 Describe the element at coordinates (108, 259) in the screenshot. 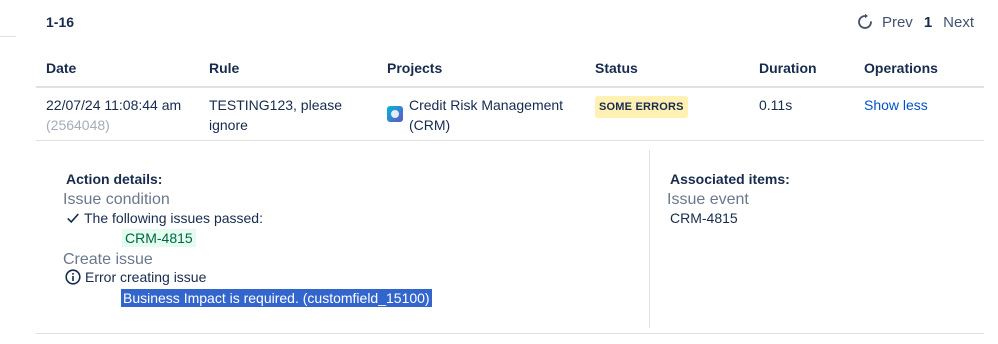

I see `create-issue-label: Create issue` at that location.